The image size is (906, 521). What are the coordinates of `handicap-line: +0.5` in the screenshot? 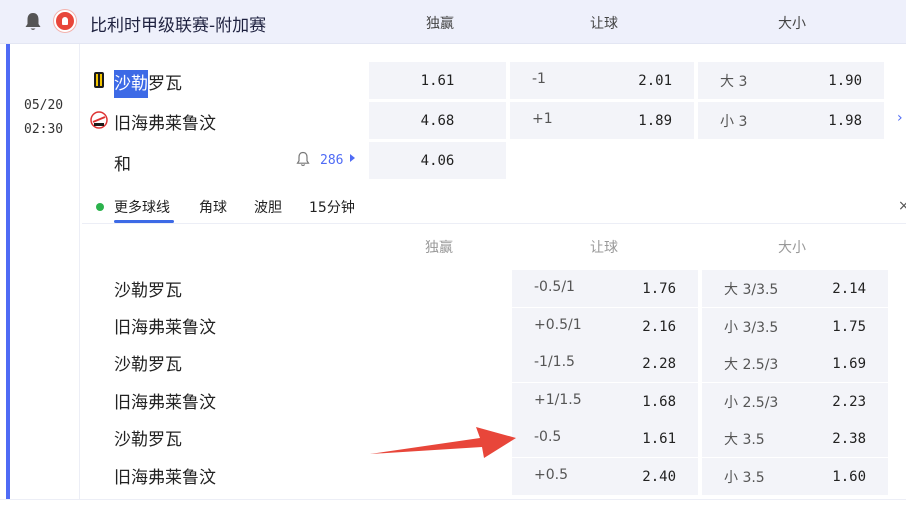 It's located at (551, 475).